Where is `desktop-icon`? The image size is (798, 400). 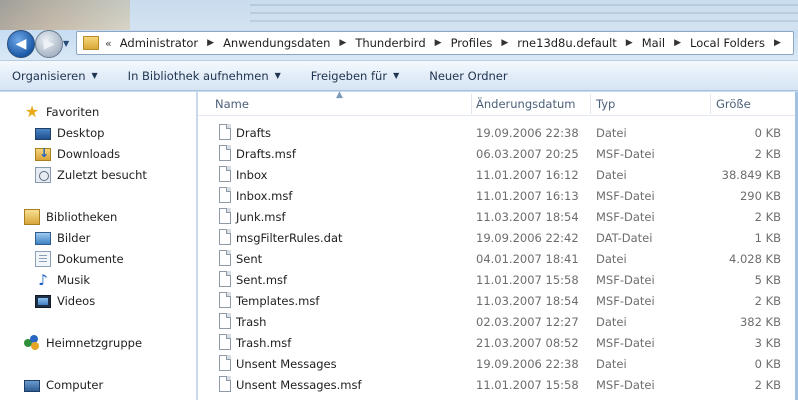
desktop-icon is located at coordinates (43, 134).